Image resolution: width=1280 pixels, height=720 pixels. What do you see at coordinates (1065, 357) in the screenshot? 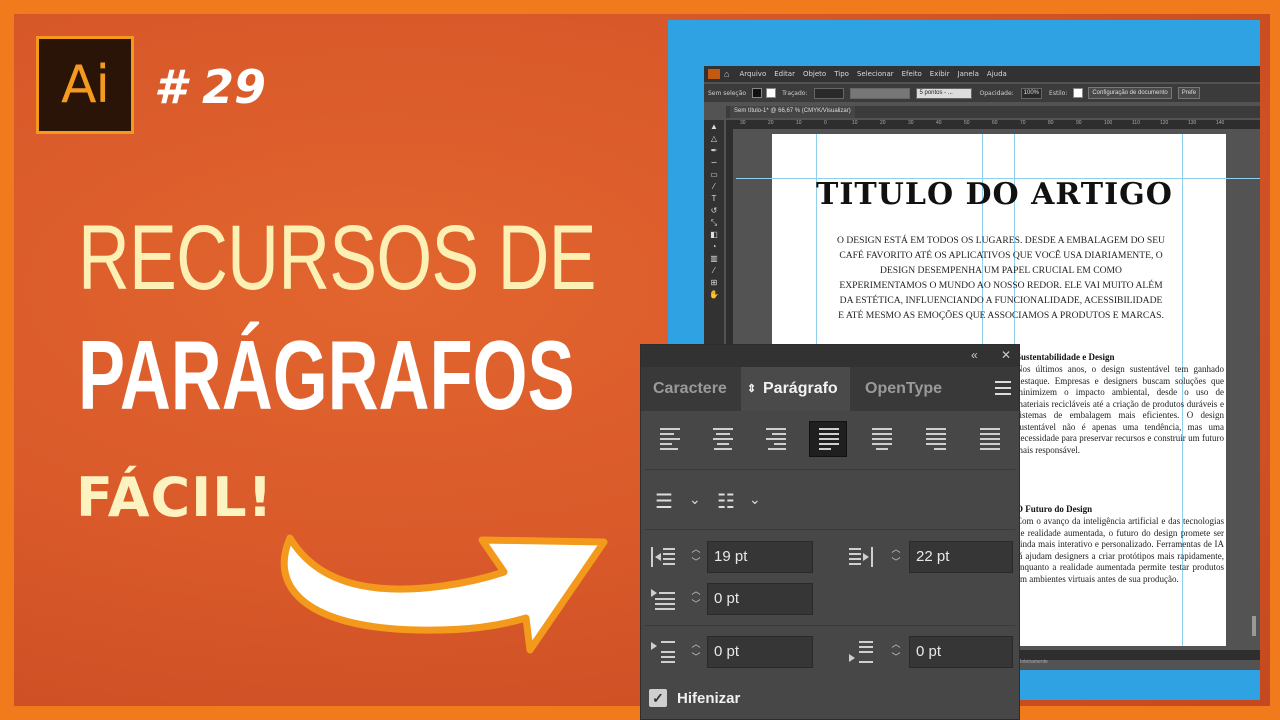
I see `section-heading: Sustentabilidade e Design` at bounding box center [1065, 357].